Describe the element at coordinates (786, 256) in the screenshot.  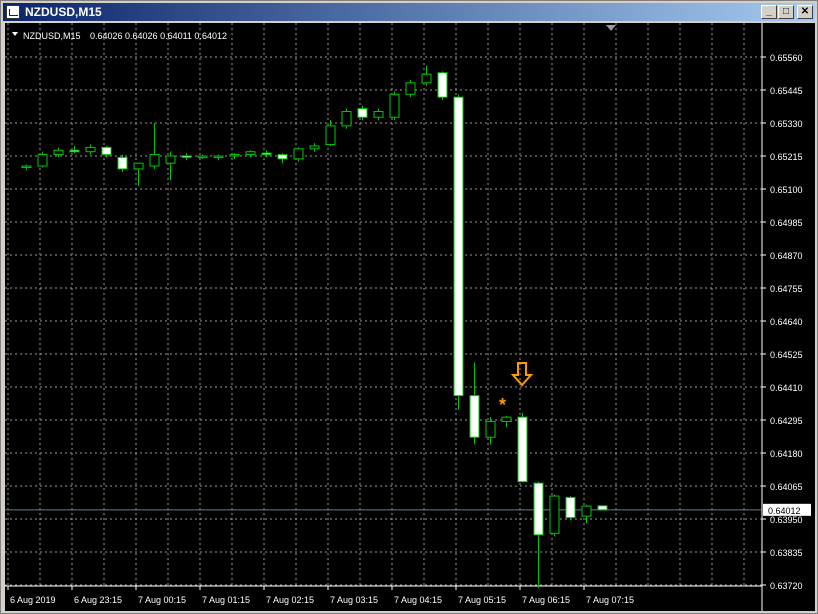
I see `price-label: 0.64870` at that location.